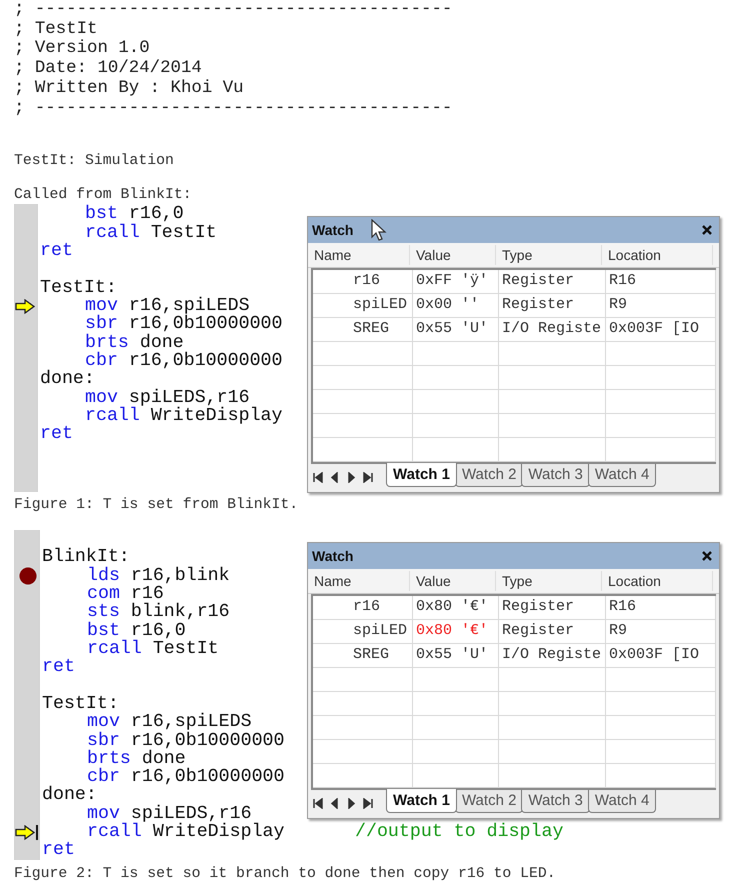 The image size is (741, 884). Describe the element at coordinates (459, 832) in the screenshot. I see `code-comment: //output to display` at that location.